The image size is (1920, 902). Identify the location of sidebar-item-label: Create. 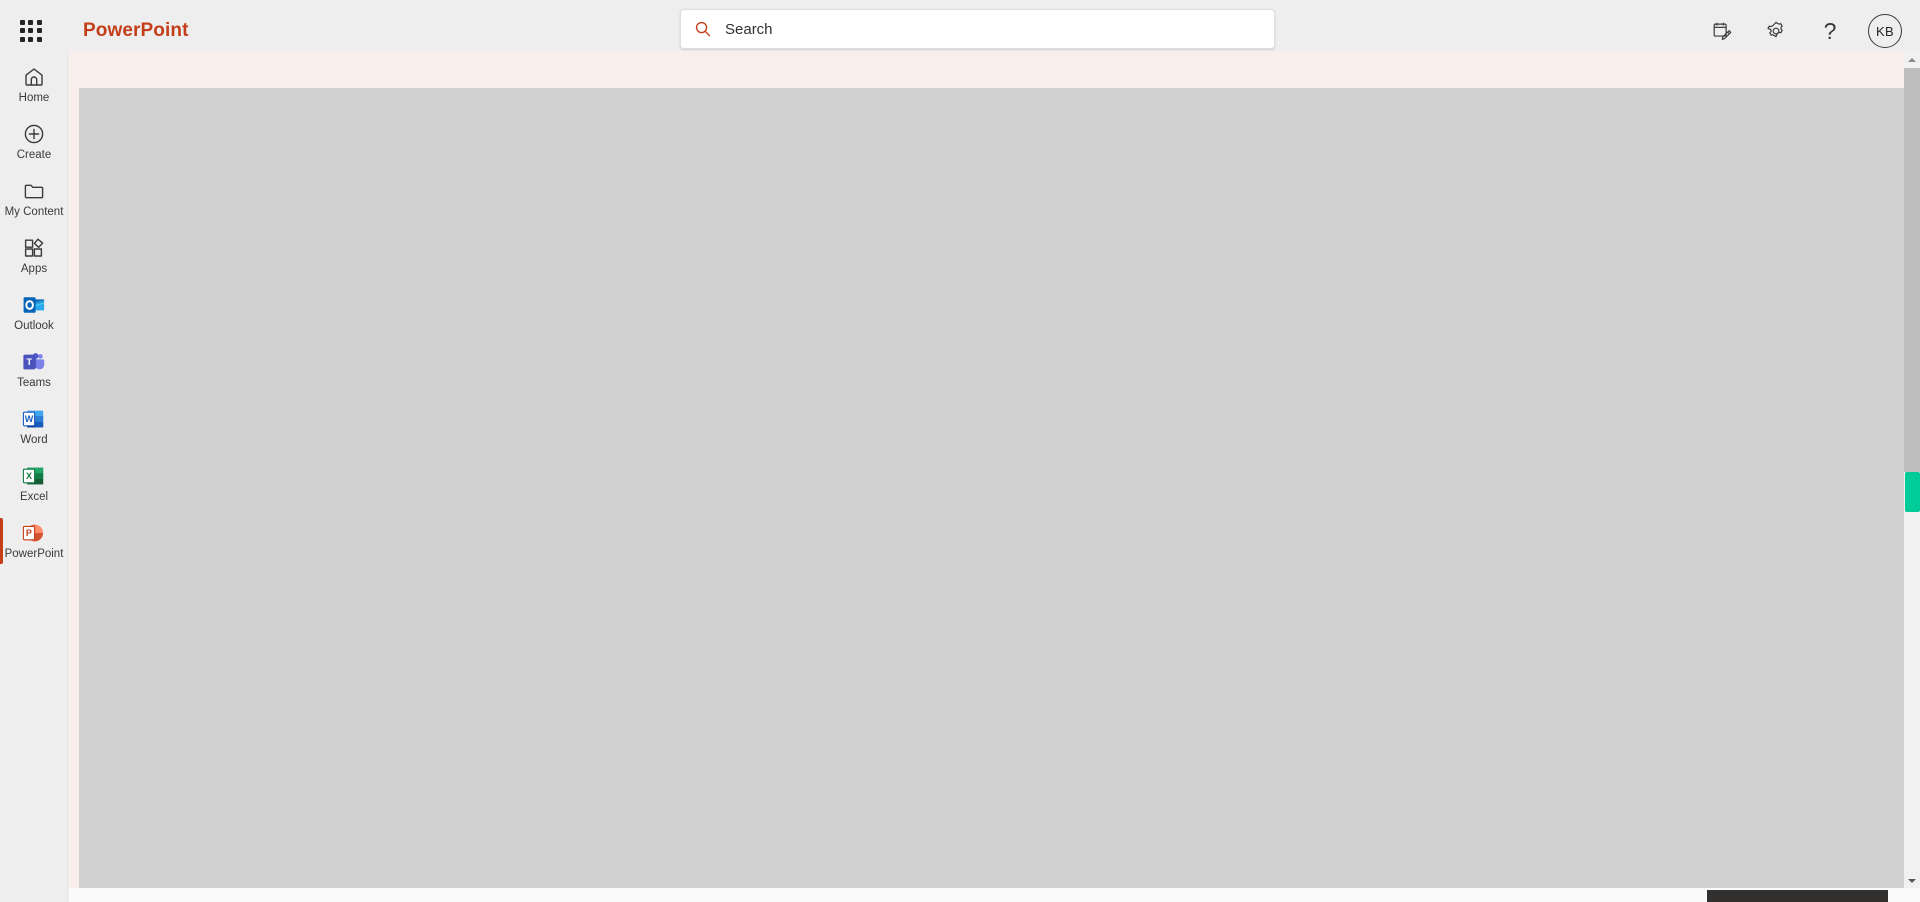
(34, 154).